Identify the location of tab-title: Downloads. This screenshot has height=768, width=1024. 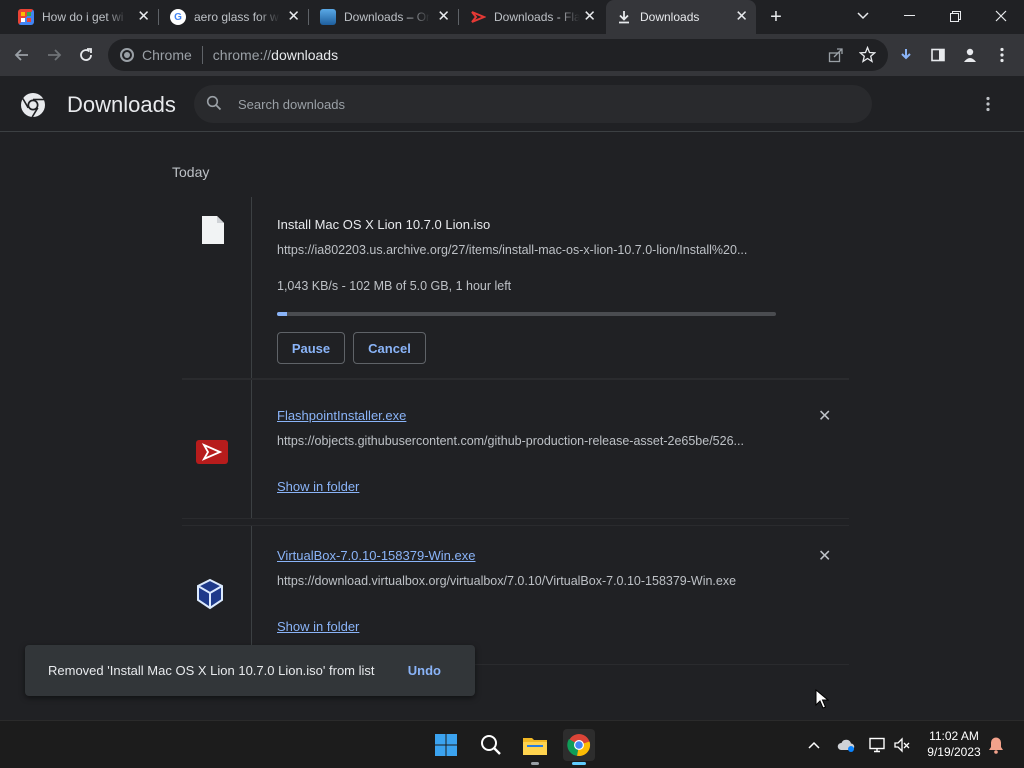
(670, 17).